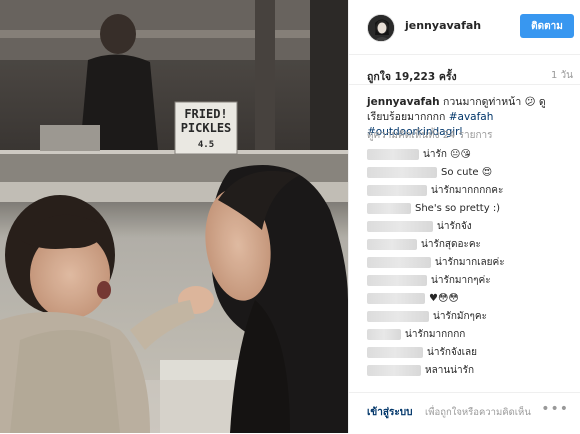 The width and height of the screenshot is (580, 434). Describe the element at coordinates (389, 412) in the screenshot. I see `login-link: เข้าสู่ระบบ` at that location.